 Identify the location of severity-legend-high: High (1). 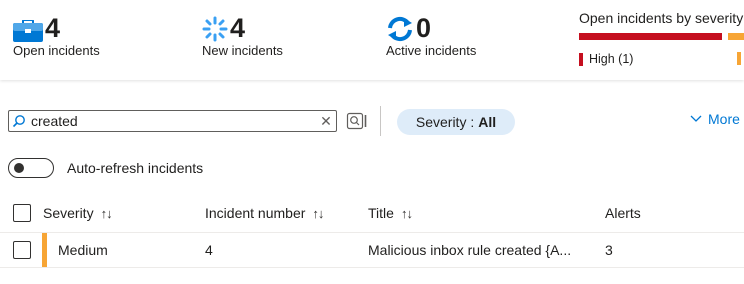
(606, 59).